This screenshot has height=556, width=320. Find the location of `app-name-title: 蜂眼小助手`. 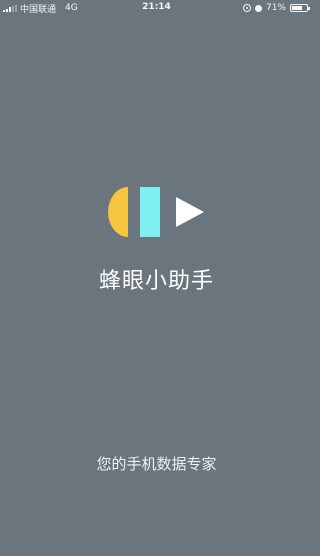

app-name-title: 蜂眼小助手 is located at coordinates (156, 281).